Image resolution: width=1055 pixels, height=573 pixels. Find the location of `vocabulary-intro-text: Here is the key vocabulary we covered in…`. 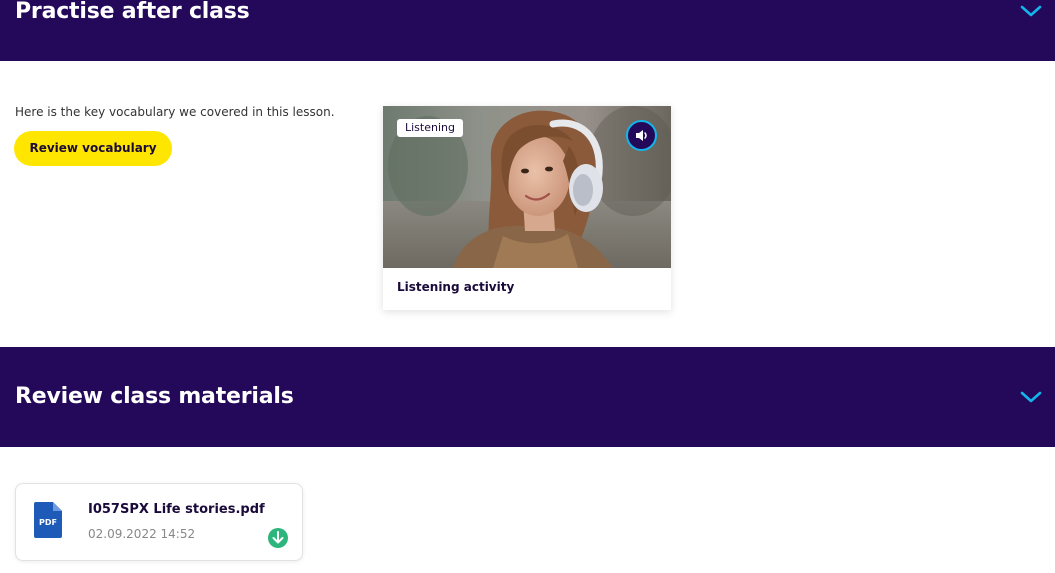

vocabulary-intro-text: Here is the key vocabulary we covered in… is located at coordinates (175, 112).